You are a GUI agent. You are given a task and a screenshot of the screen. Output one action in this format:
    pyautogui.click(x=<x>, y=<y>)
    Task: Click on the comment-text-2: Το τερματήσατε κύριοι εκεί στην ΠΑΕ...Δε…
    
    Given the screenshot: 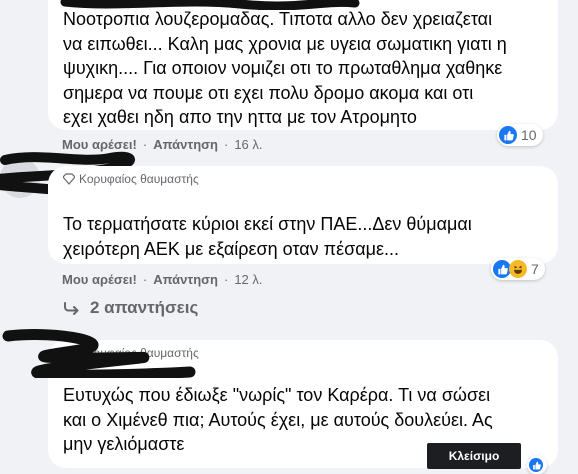 What is the action you would take?
    pyautogui.click(x=267, y=236)
    